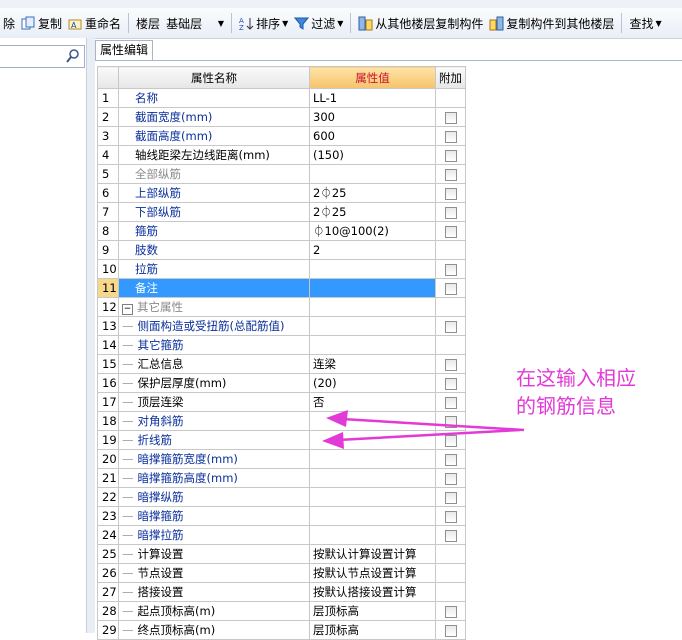 This screenshot has height=640, width=682. Describe the element at coordinates (195, 23) in the screenshot. I see `floor-select: 基础层 ▼` at that location.